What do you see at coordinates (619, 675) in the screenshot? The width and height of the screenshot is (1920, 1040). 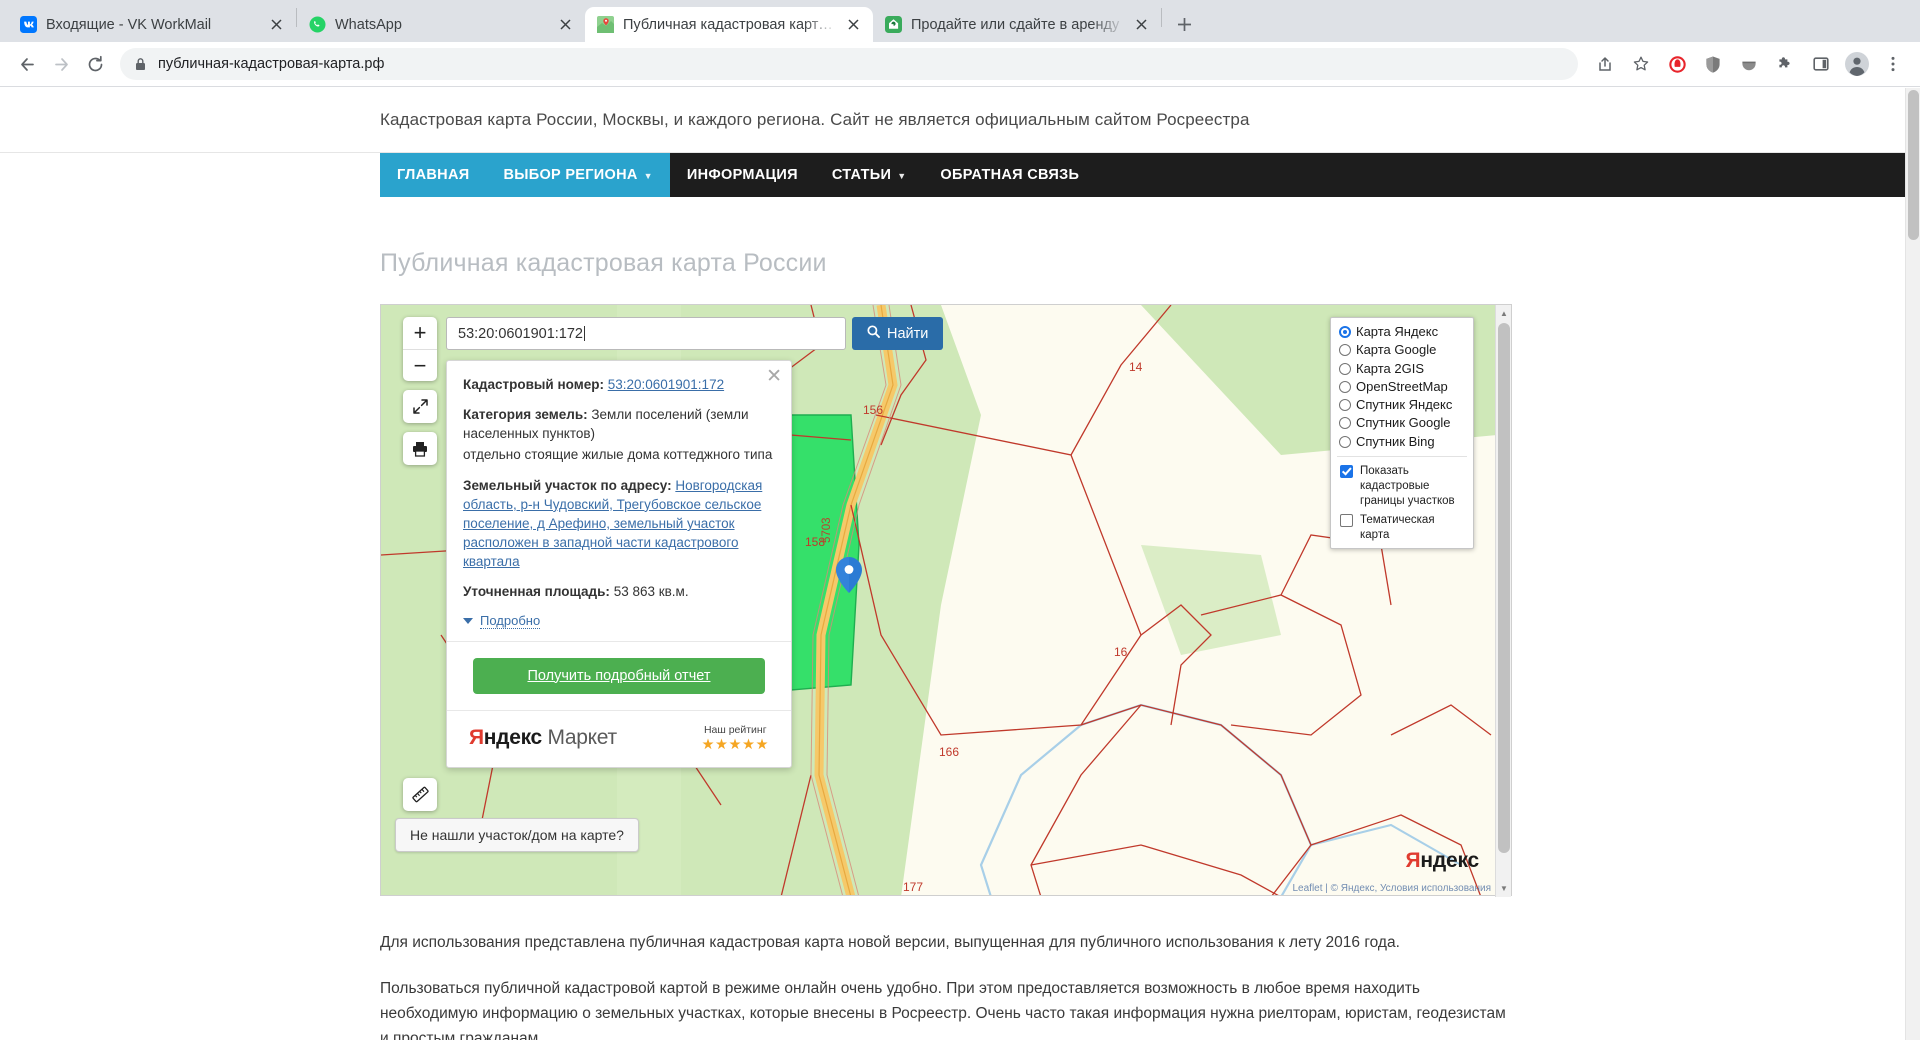 I see `get-report-button: Получить подробный отчет` at bounding box center [619, 675].